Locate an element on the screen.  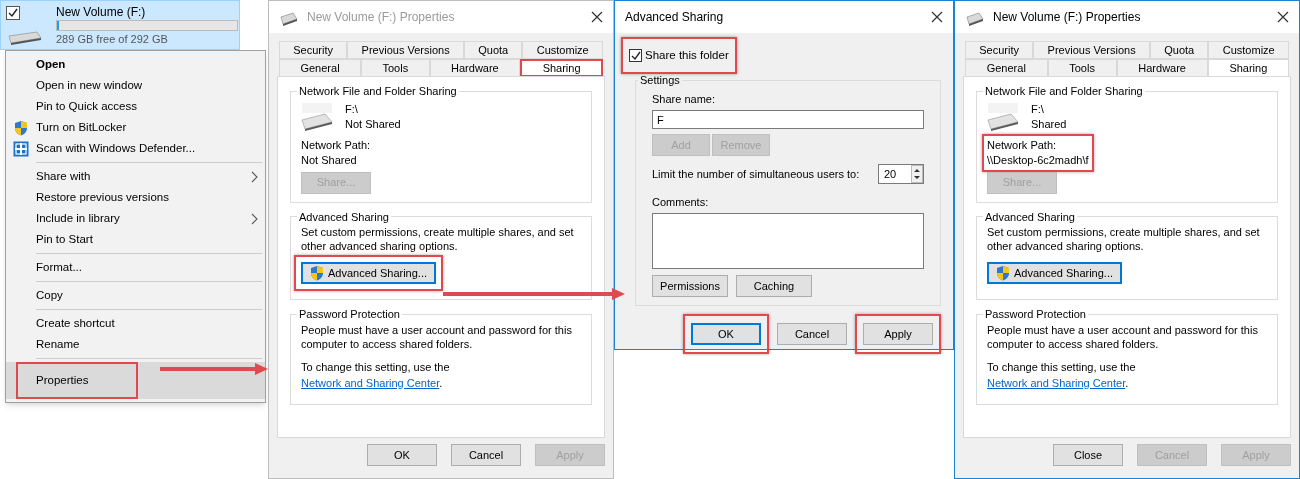
window-title: Advanced Sharing is located at coordinates (674, 17).